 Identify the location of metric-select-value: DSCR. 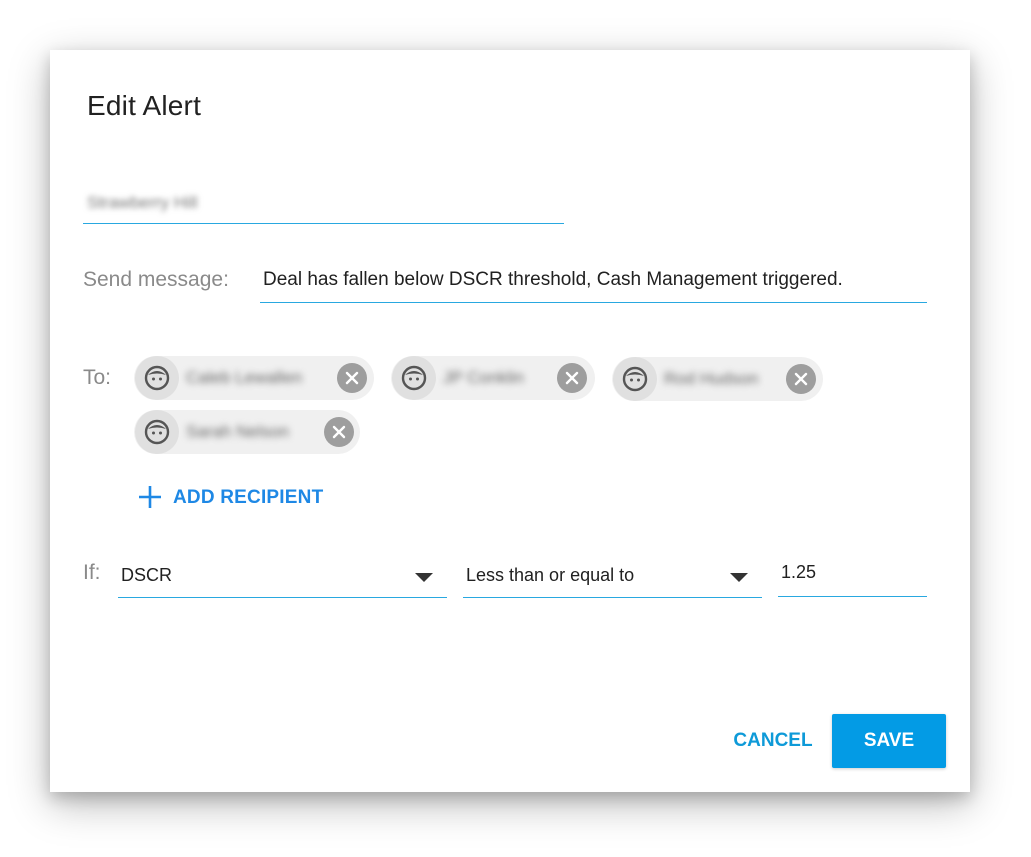
(147, 575).